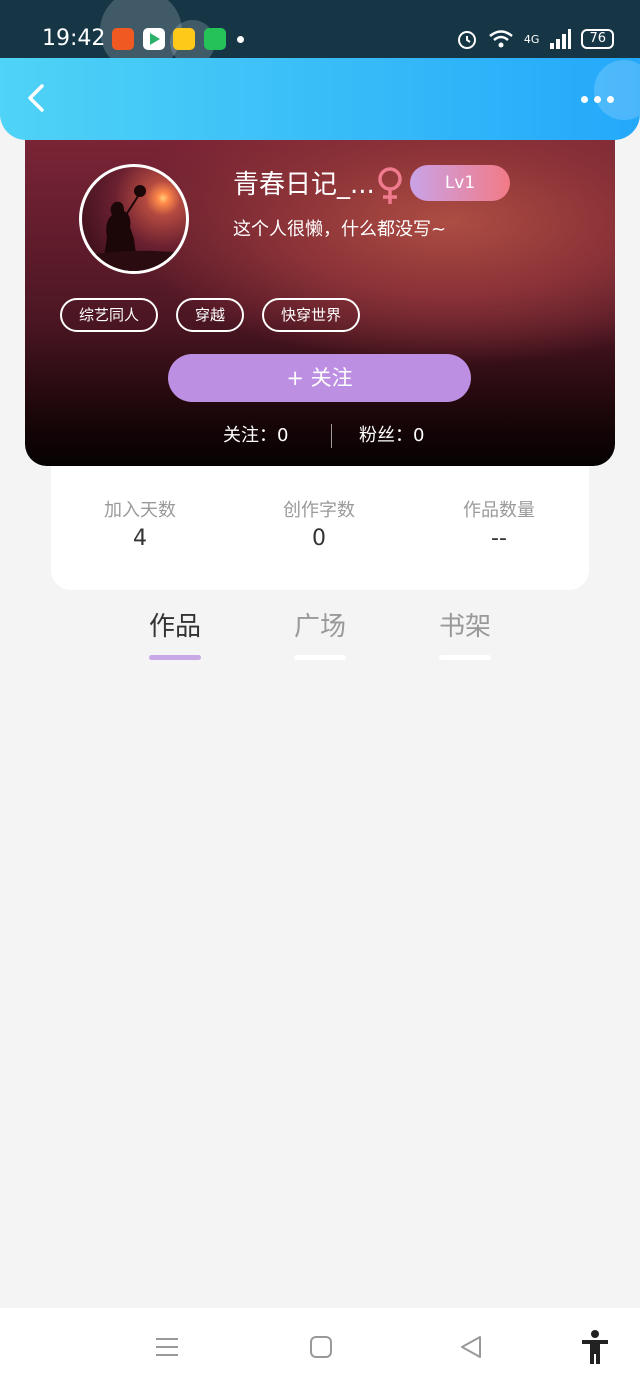 The height and width of the screenshot is (1387, 640). I want to click on menu-icon, so click(167, 1347).